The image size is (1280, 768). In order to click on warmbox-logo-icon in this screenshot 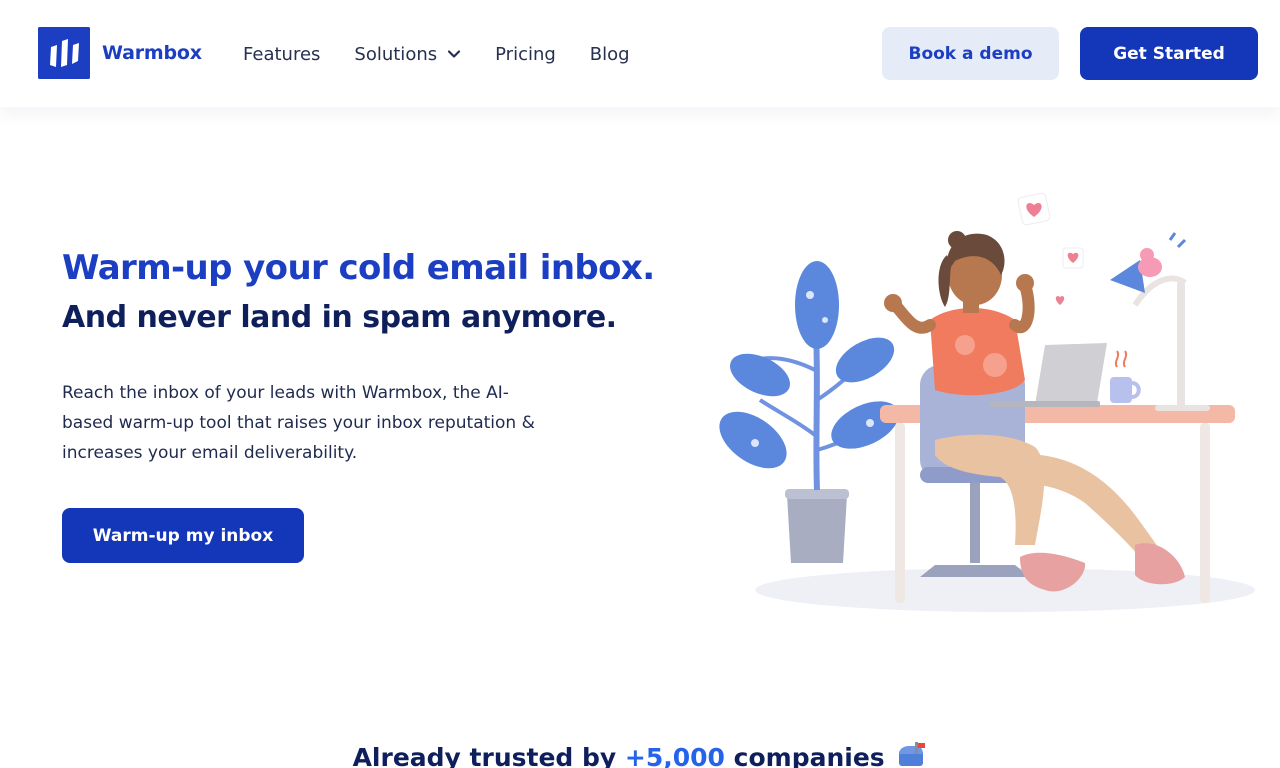, I will do `click(64, 53)`.